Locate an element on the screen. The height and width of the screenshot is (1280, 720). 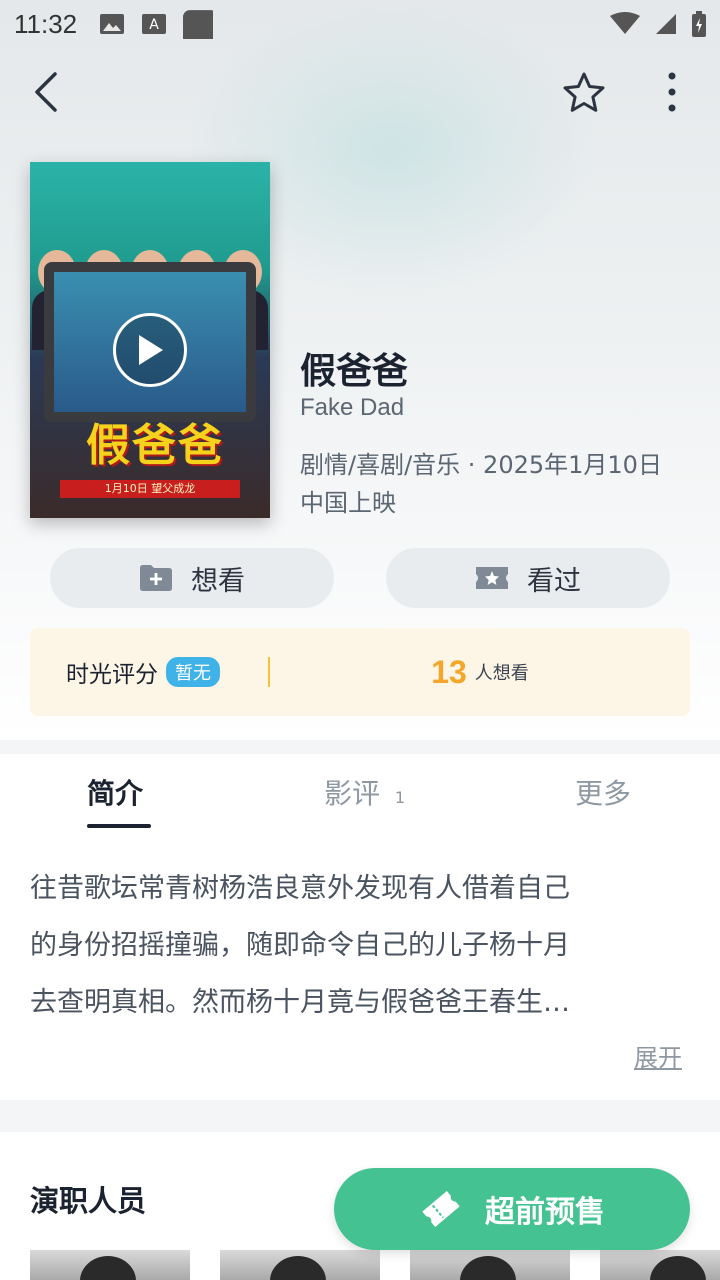
more-vertical-icon is located at coordinates (672, 92).